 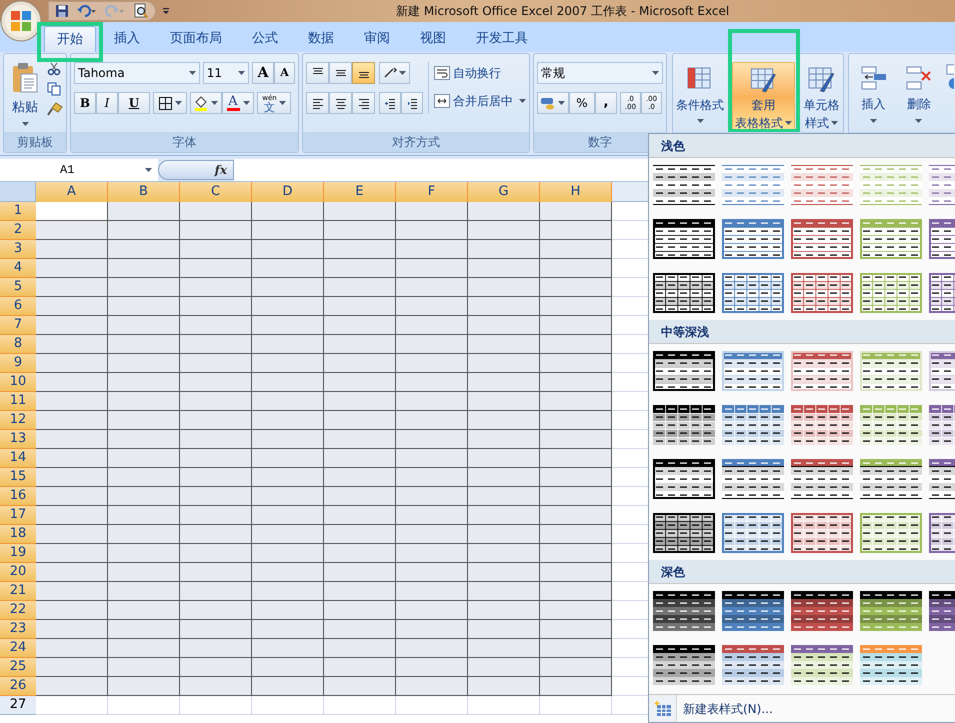 I want to click on ribbon-tab: 公式, so click(x=265, y=39).